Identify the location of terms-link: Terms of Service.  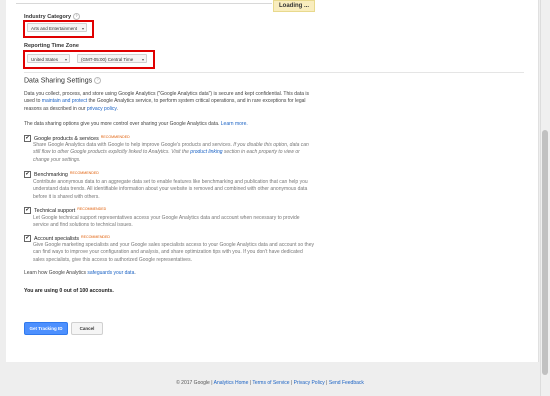
(270, 383).